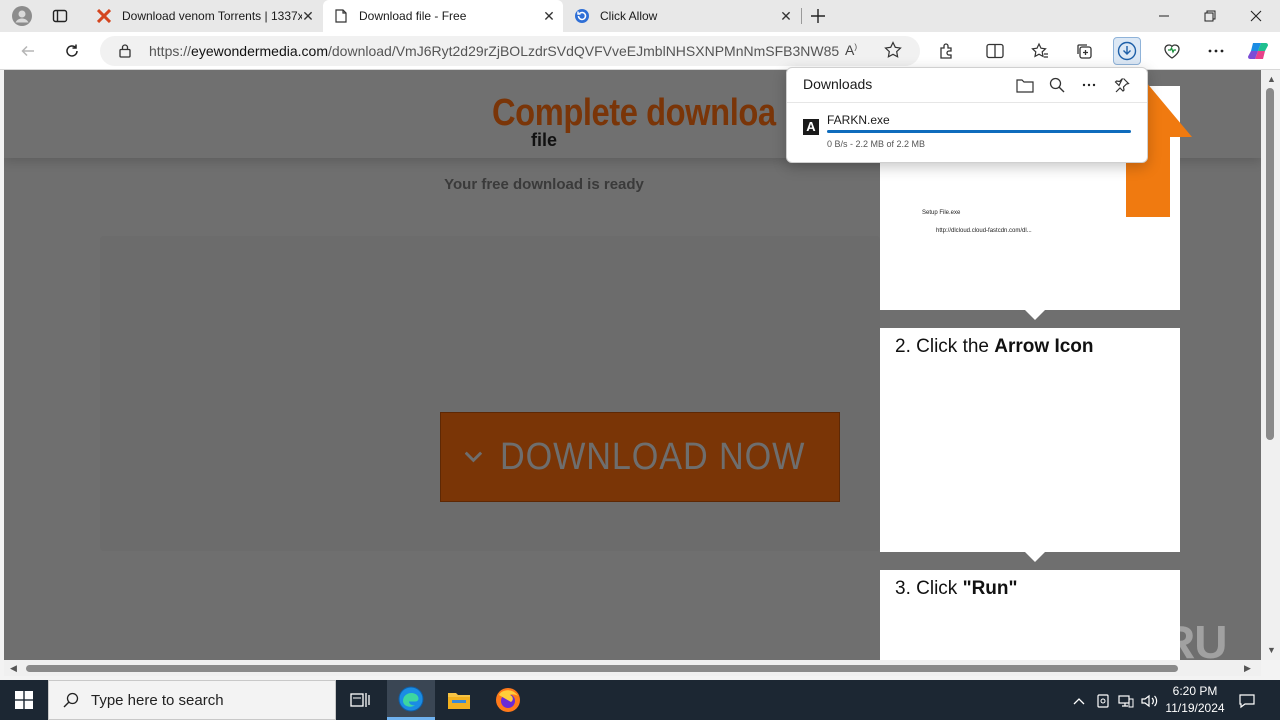 The width and height of the screenshot is (1280, 720). I want to click on copilot-icon, so click(1258, 51).